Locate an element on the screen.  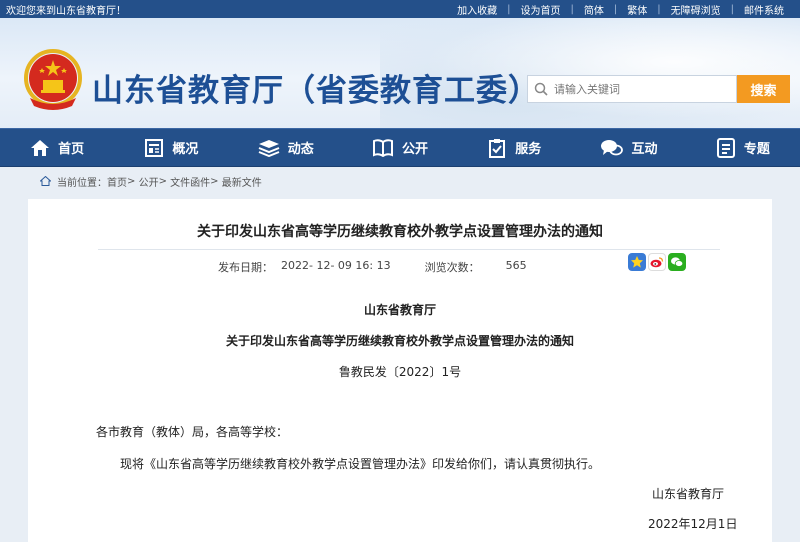
wechat-icon is located at coordinates (677, 262).